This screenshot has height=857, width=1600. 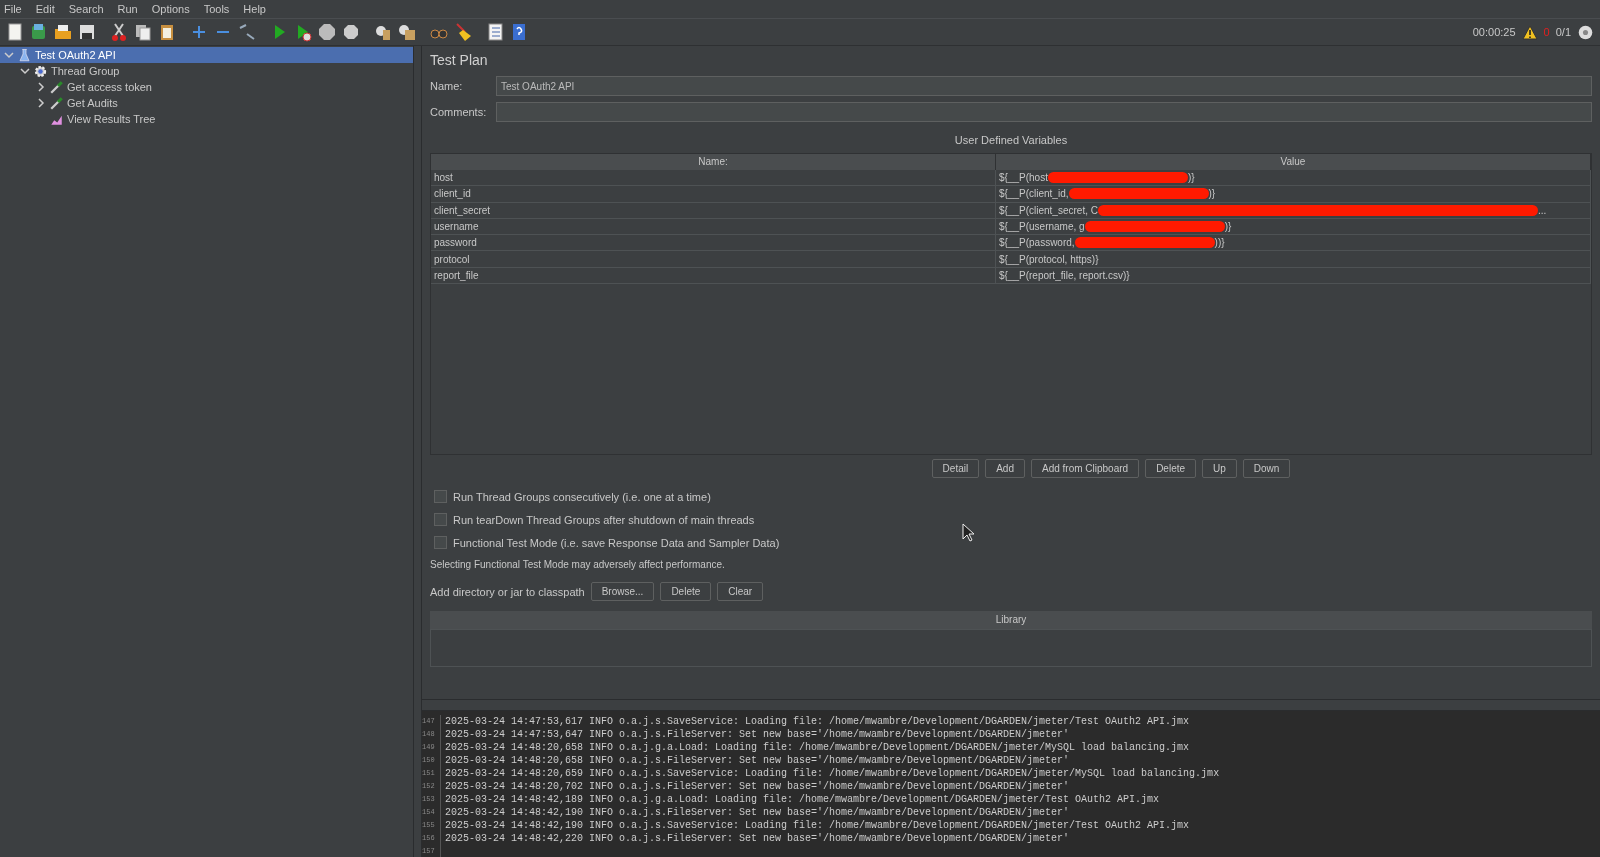 What do you see at coordinates (1529, 32) in the screenshot?
I see `warning-icon` at bounding box center [1529, 32].